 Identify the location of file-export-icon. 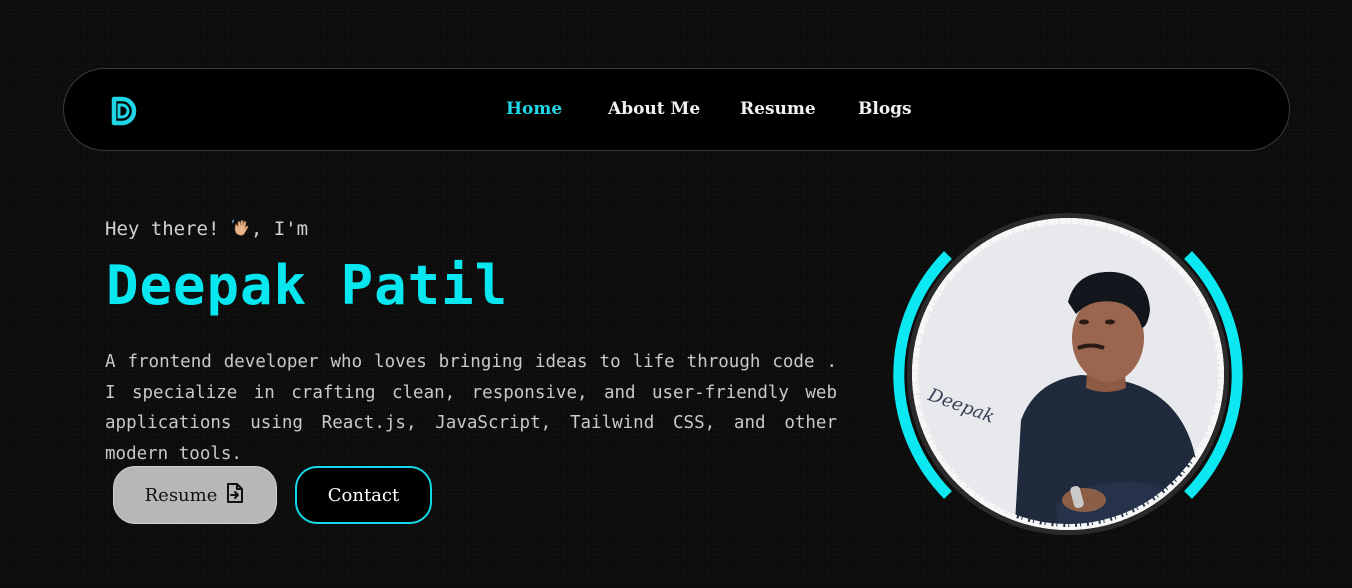
(235, 495).